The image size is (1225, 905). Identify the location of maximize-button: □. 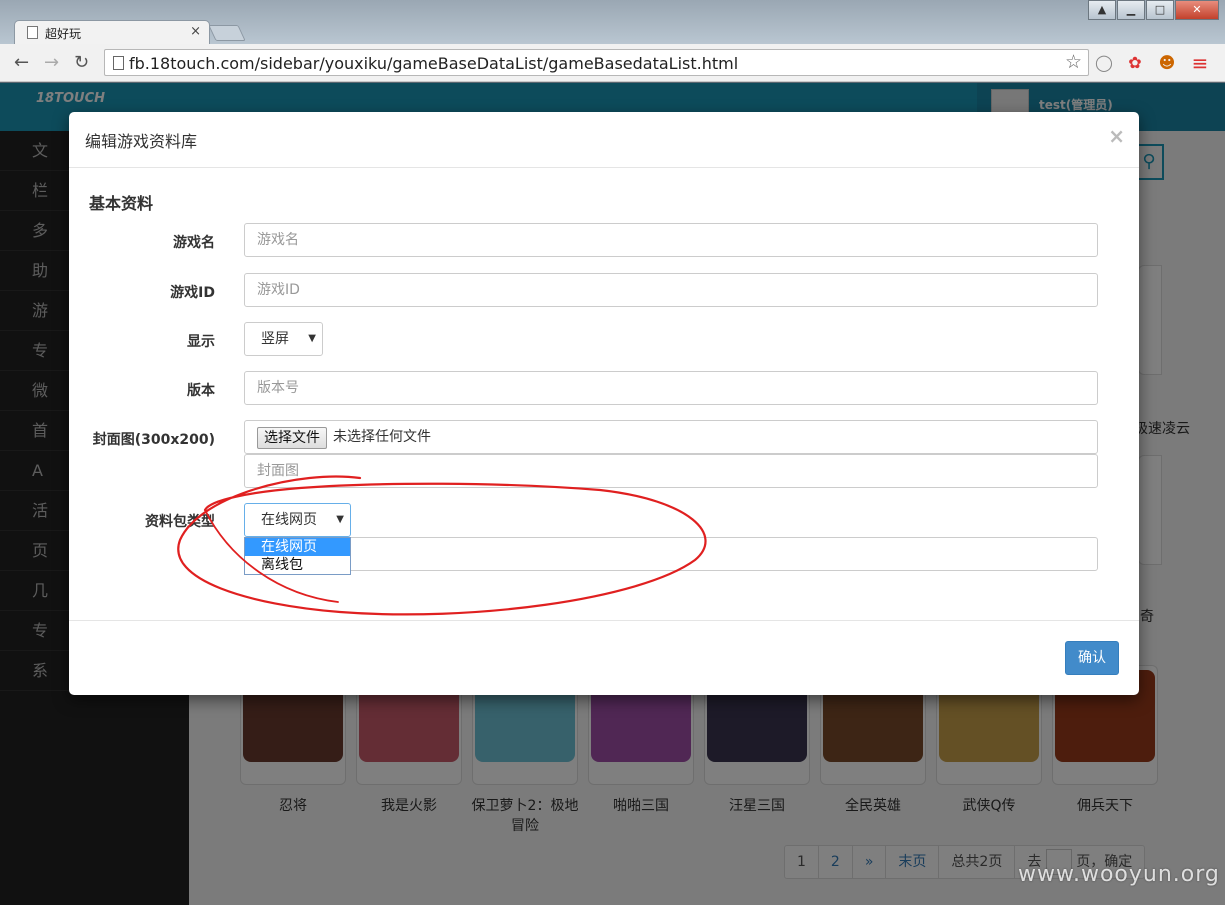
(1160, 10).